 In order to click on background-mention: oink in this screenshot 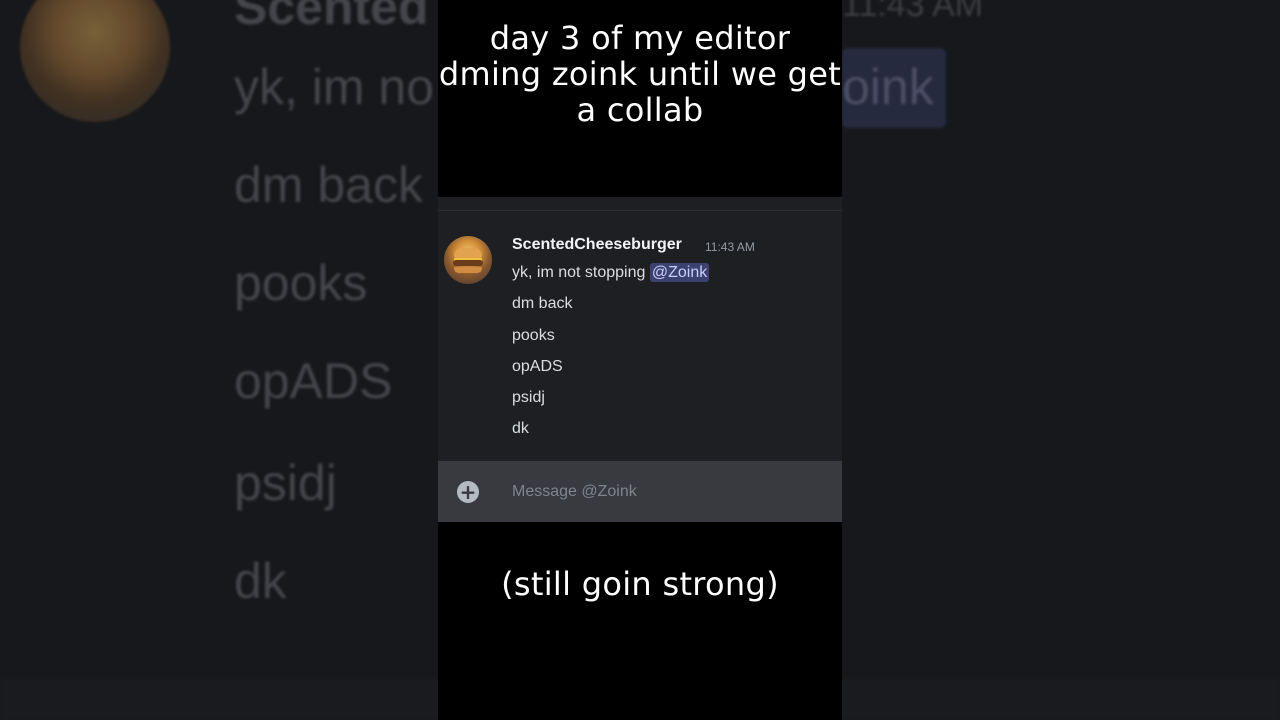, I will do `click(894, 88)`.